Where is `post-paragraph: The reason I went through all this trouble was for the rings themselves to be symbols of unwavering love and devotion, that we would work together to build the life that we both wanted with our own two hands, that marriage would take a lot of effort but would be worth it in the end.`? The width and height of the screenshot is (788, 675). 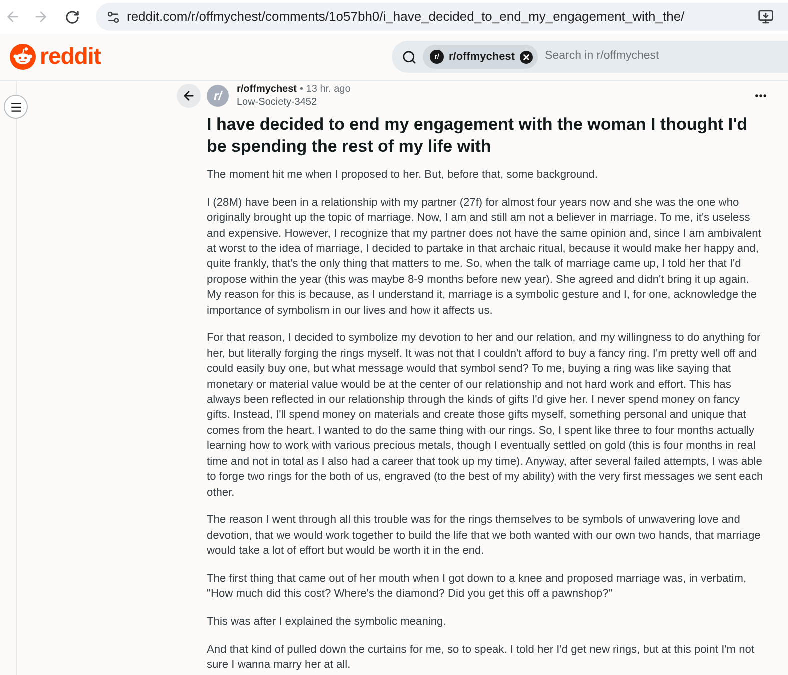
post-paragraph: The reason I went through all this trouble was for the rings themselves to be symbols of unwavering love and devotion, that we would work together to build the life that we both wanted with our own two hands, that marriage would take a lot of effort but would be worth it in the end. is located at coordinates (484, 536).